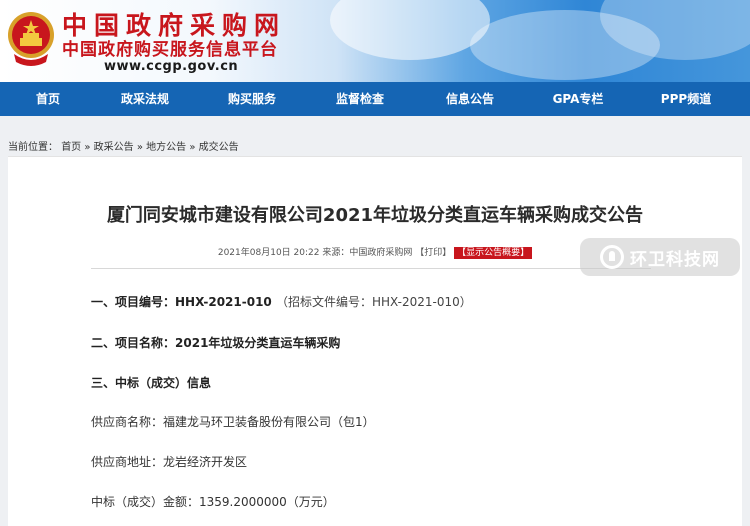 This screenshot has width=750, height=526. I want to click on breadcrumb: 当前位置： 首页 » 政采公告 » 地方公告 » 成交公告, so click(123, 145).